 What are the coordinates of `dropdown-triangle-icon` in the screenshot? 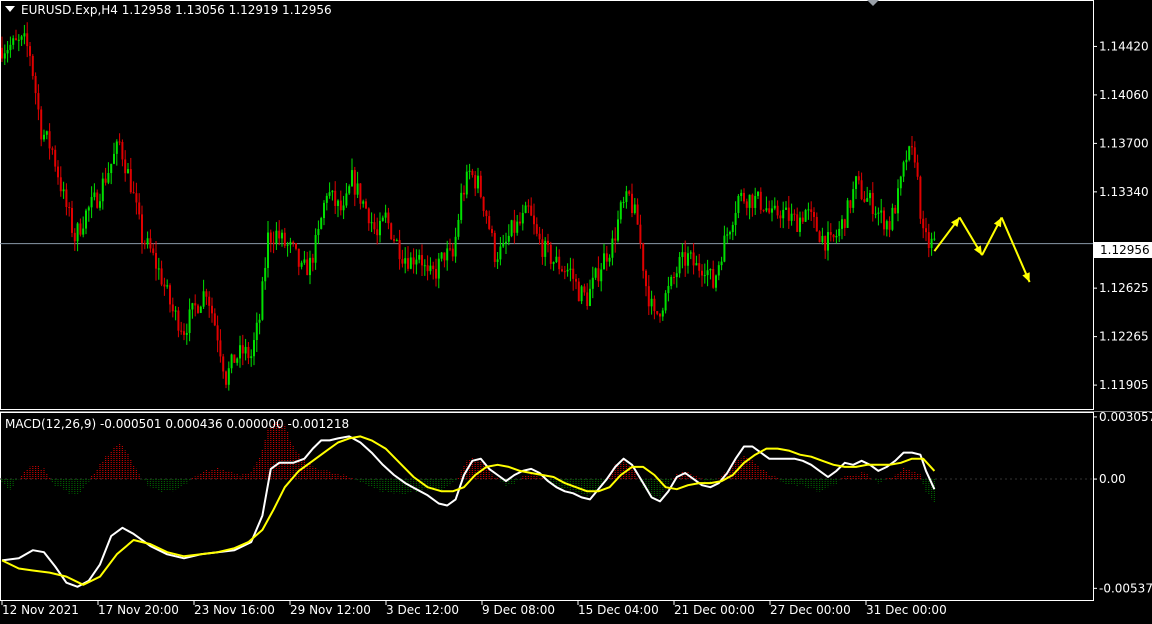 It's located at (10, 9).